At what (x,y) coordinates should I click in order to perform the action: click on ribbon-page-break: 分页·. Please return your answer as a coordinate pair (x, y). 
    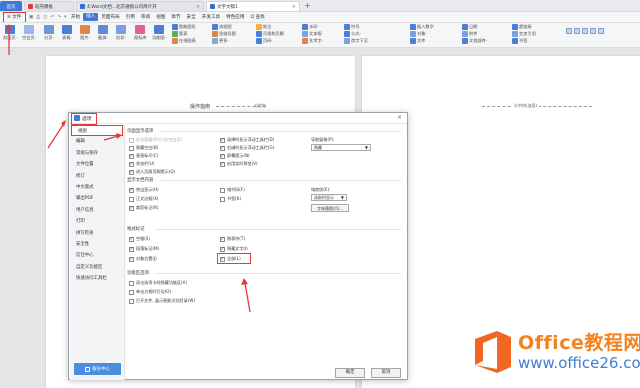
    Looking at the image, I should click on (49, 33).